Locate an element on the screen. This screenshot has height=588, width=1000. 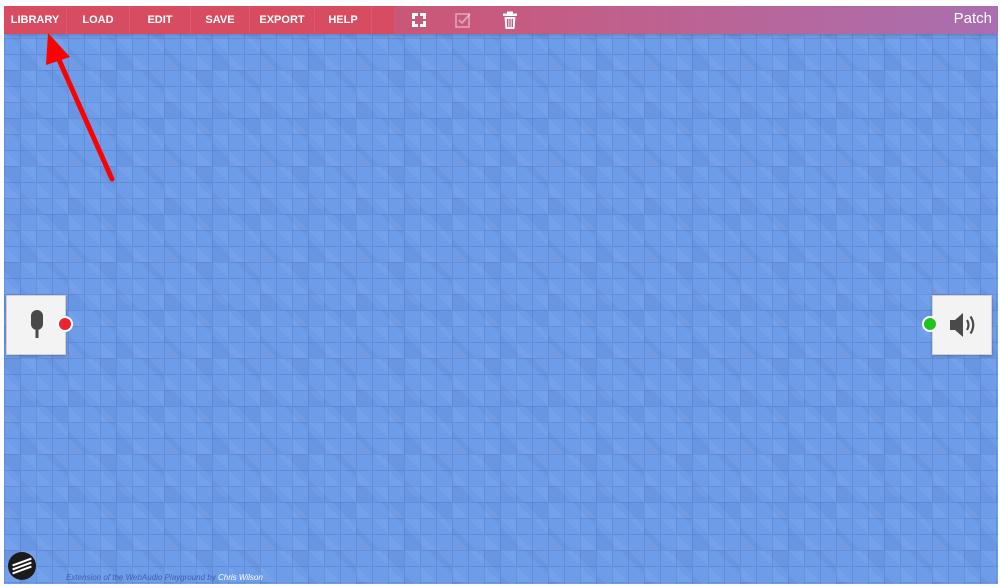
output-node-input-port is located at coordinates (930, 324).